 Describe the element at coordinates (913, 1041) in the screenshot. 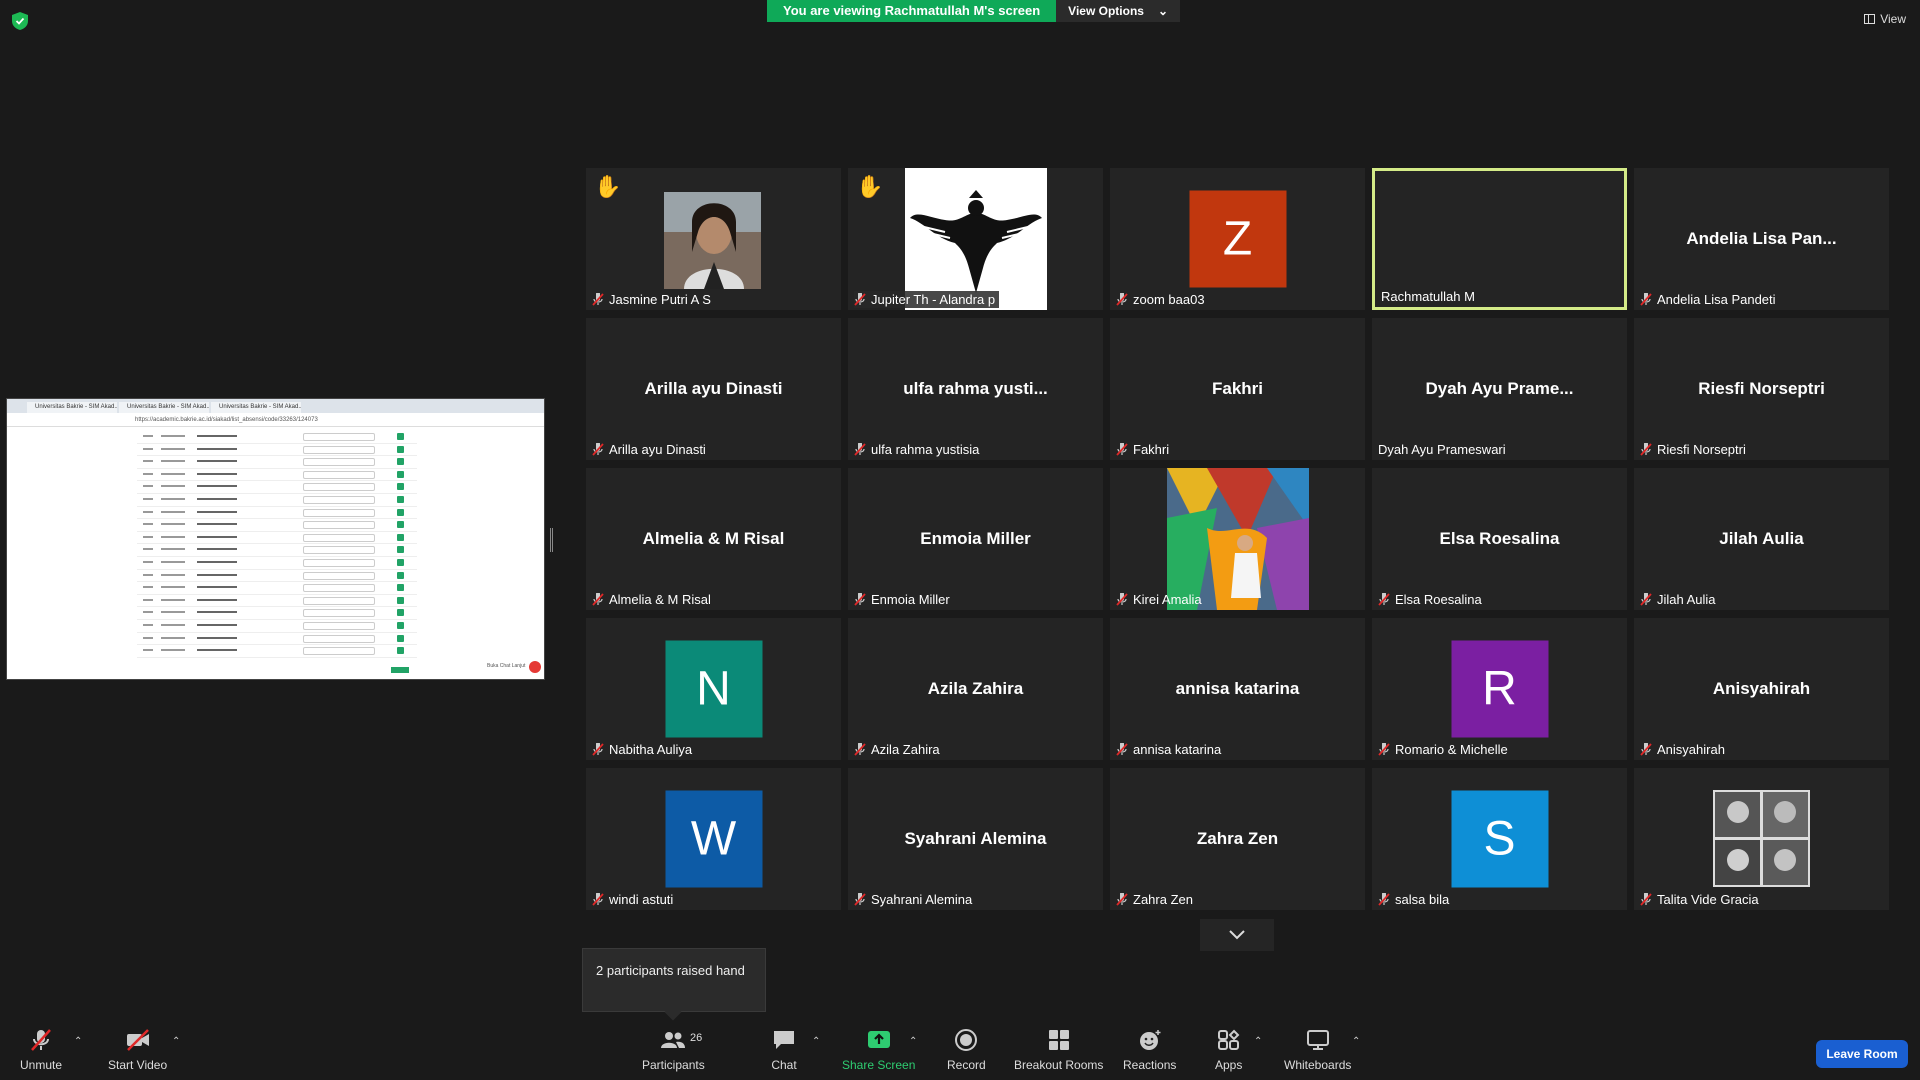

I see `share-options-caret-icon: ⌃` at that location.